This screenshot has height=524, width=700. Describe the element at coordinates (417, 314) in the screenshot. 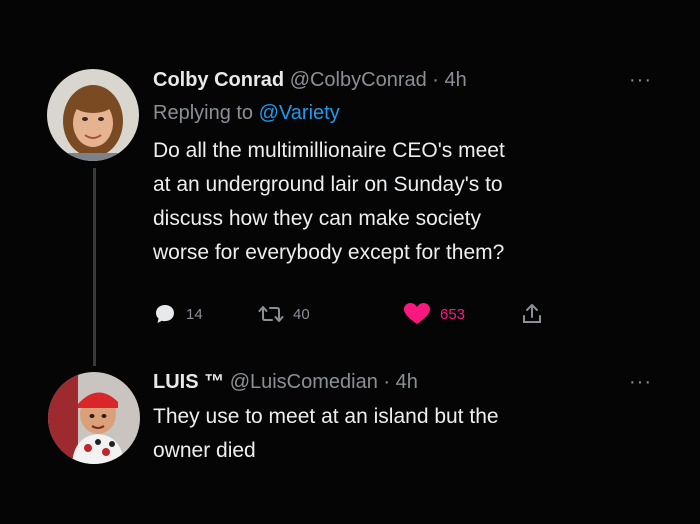

I see `heart-icon` at that location.